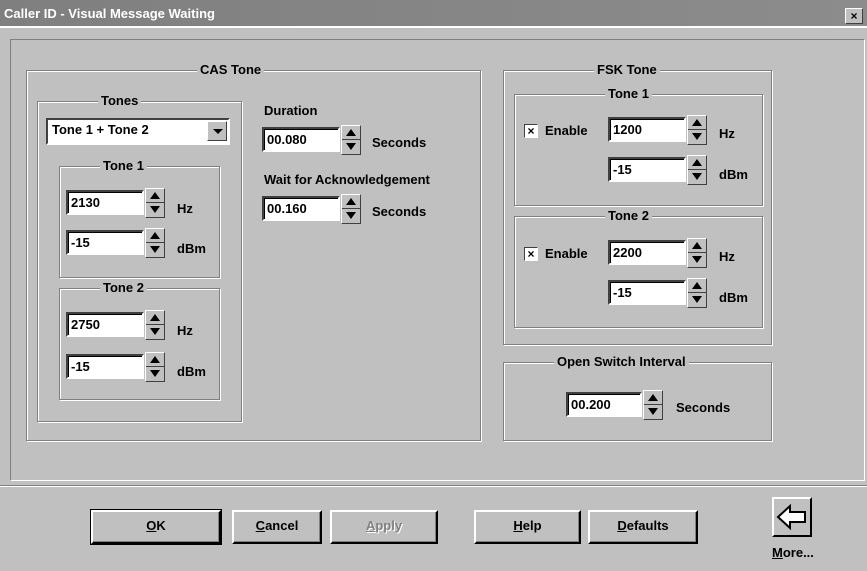 The width and height of the screenshot is (867, 571). What do you see at coordinates (185, 330) in the screenshot?
I see `cas-tone2-hz-unit: Hz` at bounding box center [185, 330].